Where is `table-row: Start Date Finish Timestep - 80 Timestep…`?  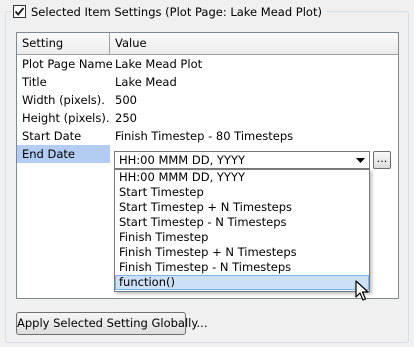 table-row: Start Date Finish Timestep - 80 Timestep… is located at coordinates (207, 136).